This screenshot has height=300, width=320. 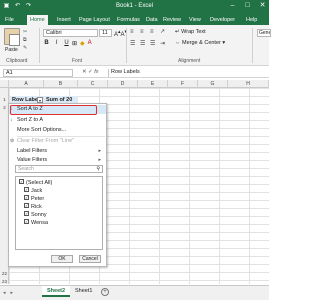 What do you see at coordinates (128, 20) in the screenshot?
I see `tab-formulas: Formulas` at bounding box center [128, 20].